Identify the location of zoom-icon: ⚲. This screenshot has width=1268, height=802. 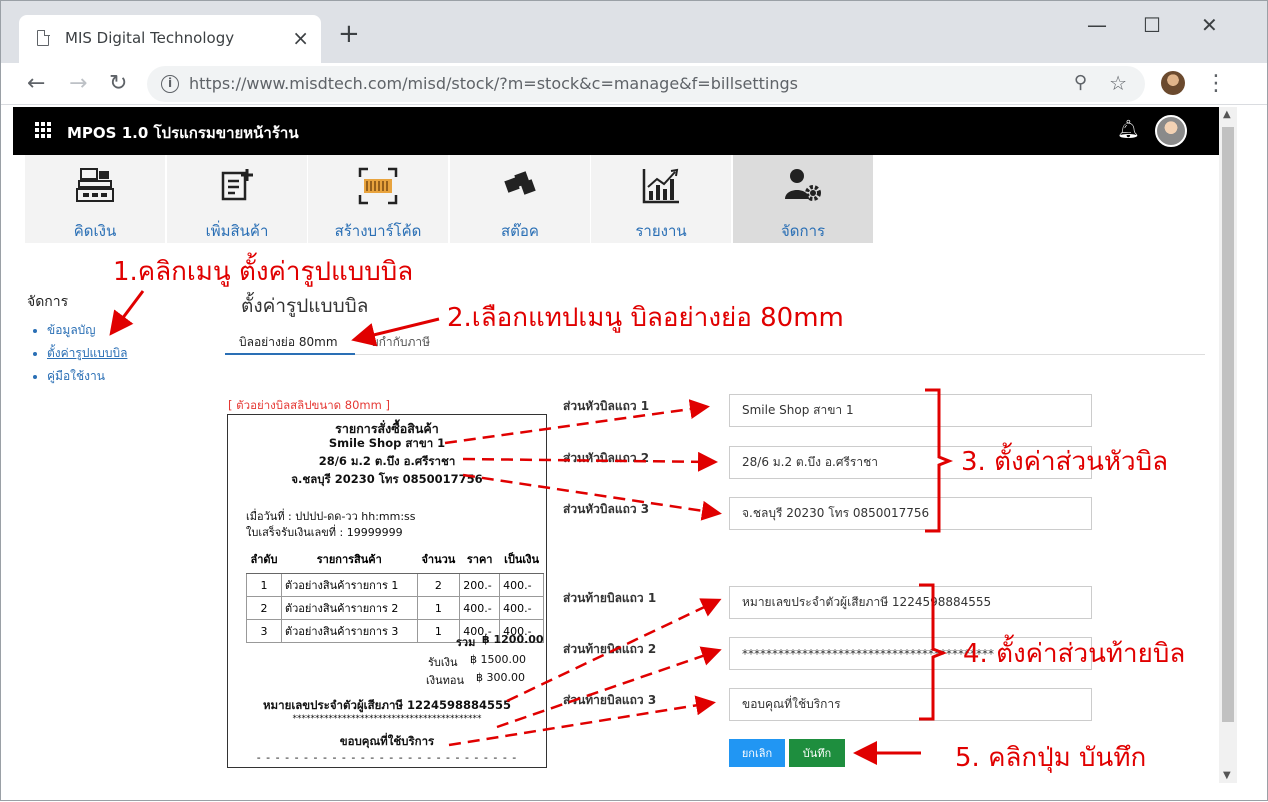
(1080, 82).